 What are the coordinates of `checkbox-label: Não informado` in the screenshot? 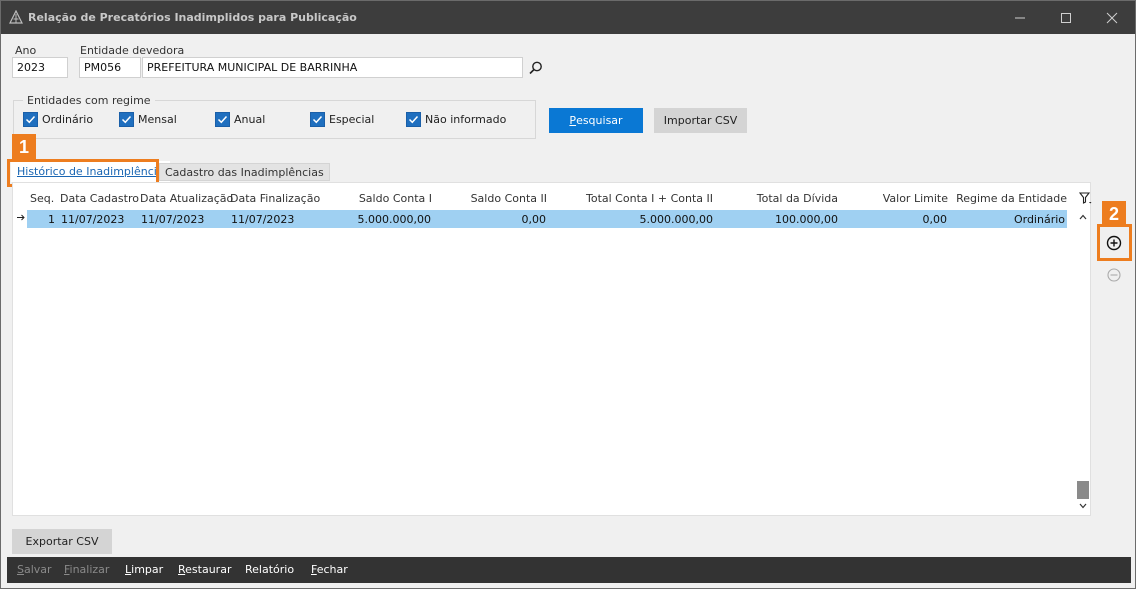 It's located at (466, 119).